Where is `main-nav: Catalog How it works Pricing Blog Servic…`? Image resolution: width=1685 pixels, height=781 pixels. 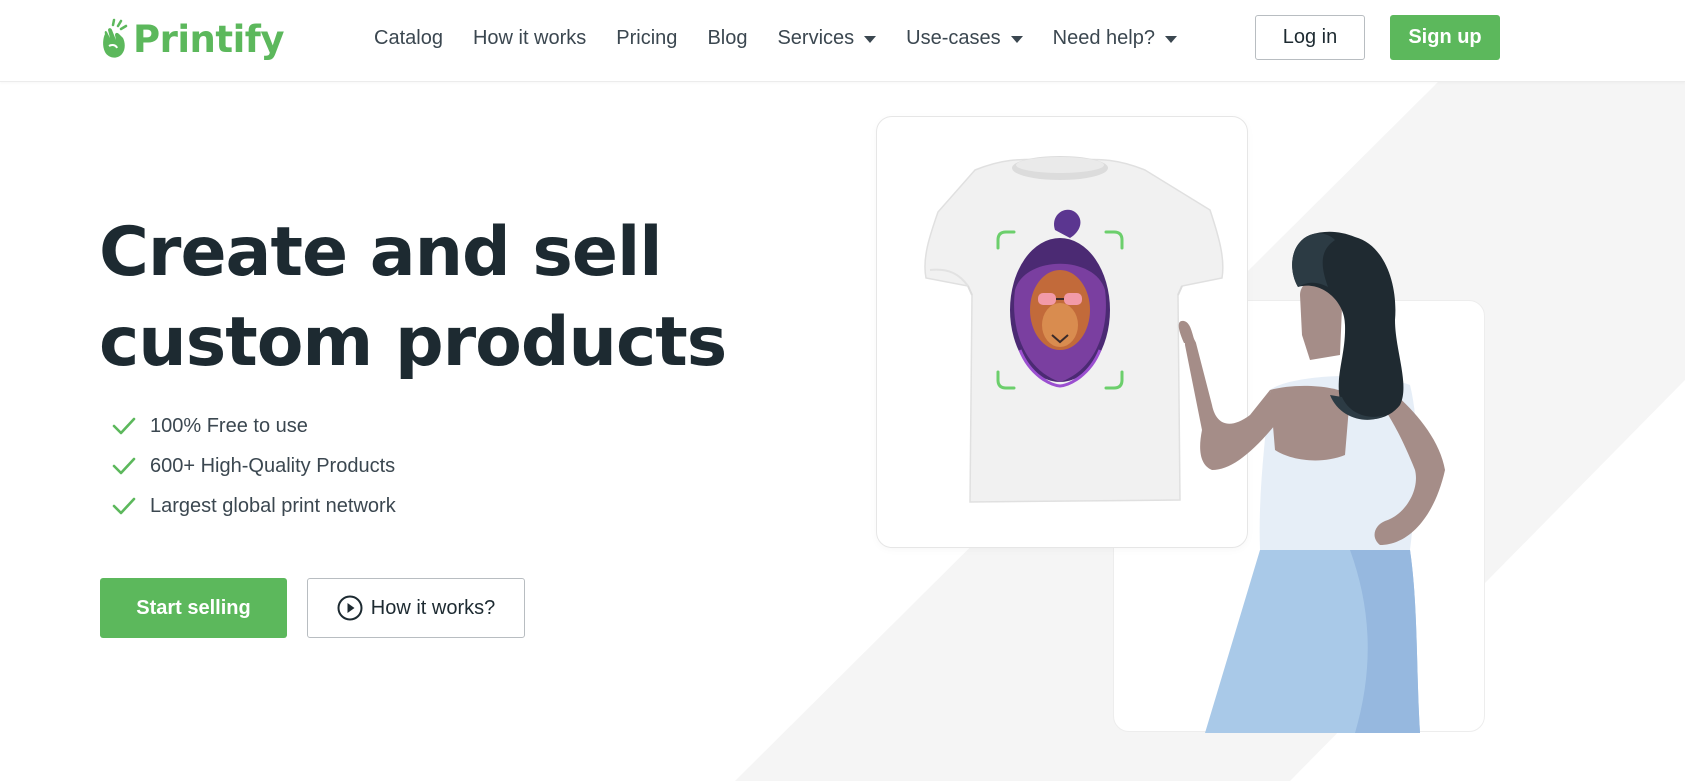
main-nav: Catalog How it works Pricing Blog Servic… is located at coordinates (790, 38).